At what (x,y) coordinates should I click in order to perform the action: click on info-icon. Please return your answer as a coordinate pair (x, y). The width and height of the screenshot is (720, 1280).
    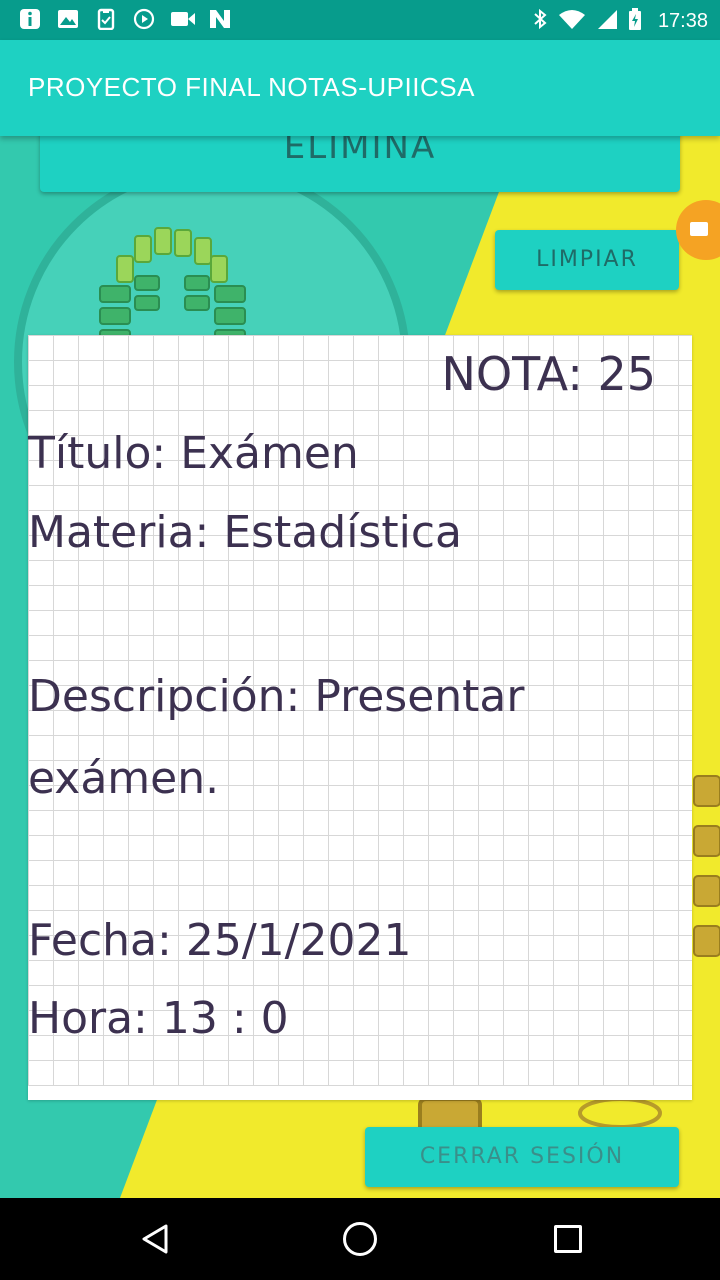
    Looking at the image, I should click on (30, 20).